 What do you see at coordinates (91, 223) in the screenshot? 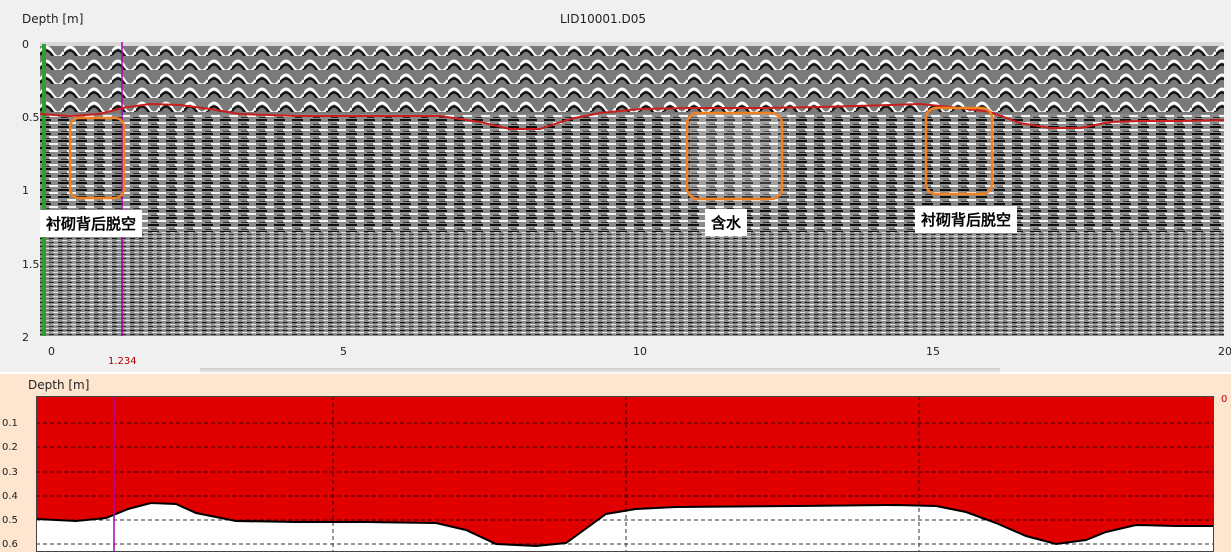
I see `annotation-void-1: 衬砌背后脱空` at bounding box center [91, 223].